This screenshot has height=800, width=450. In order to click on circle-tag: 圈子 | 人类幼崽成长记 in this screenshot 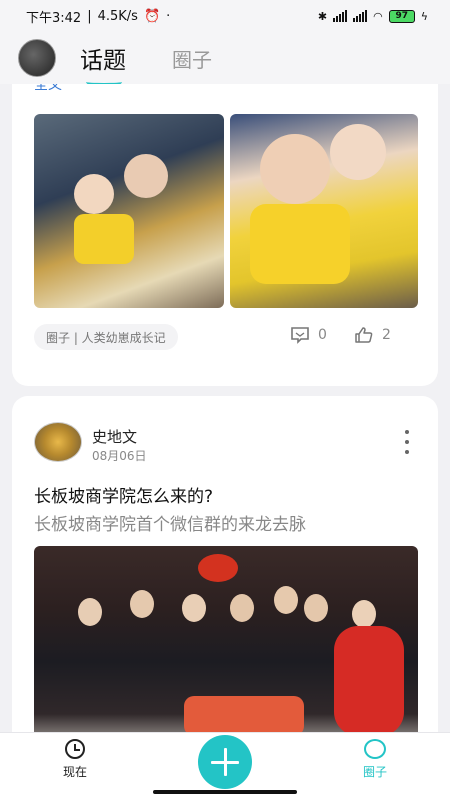, I will do `click(106, 337)`.